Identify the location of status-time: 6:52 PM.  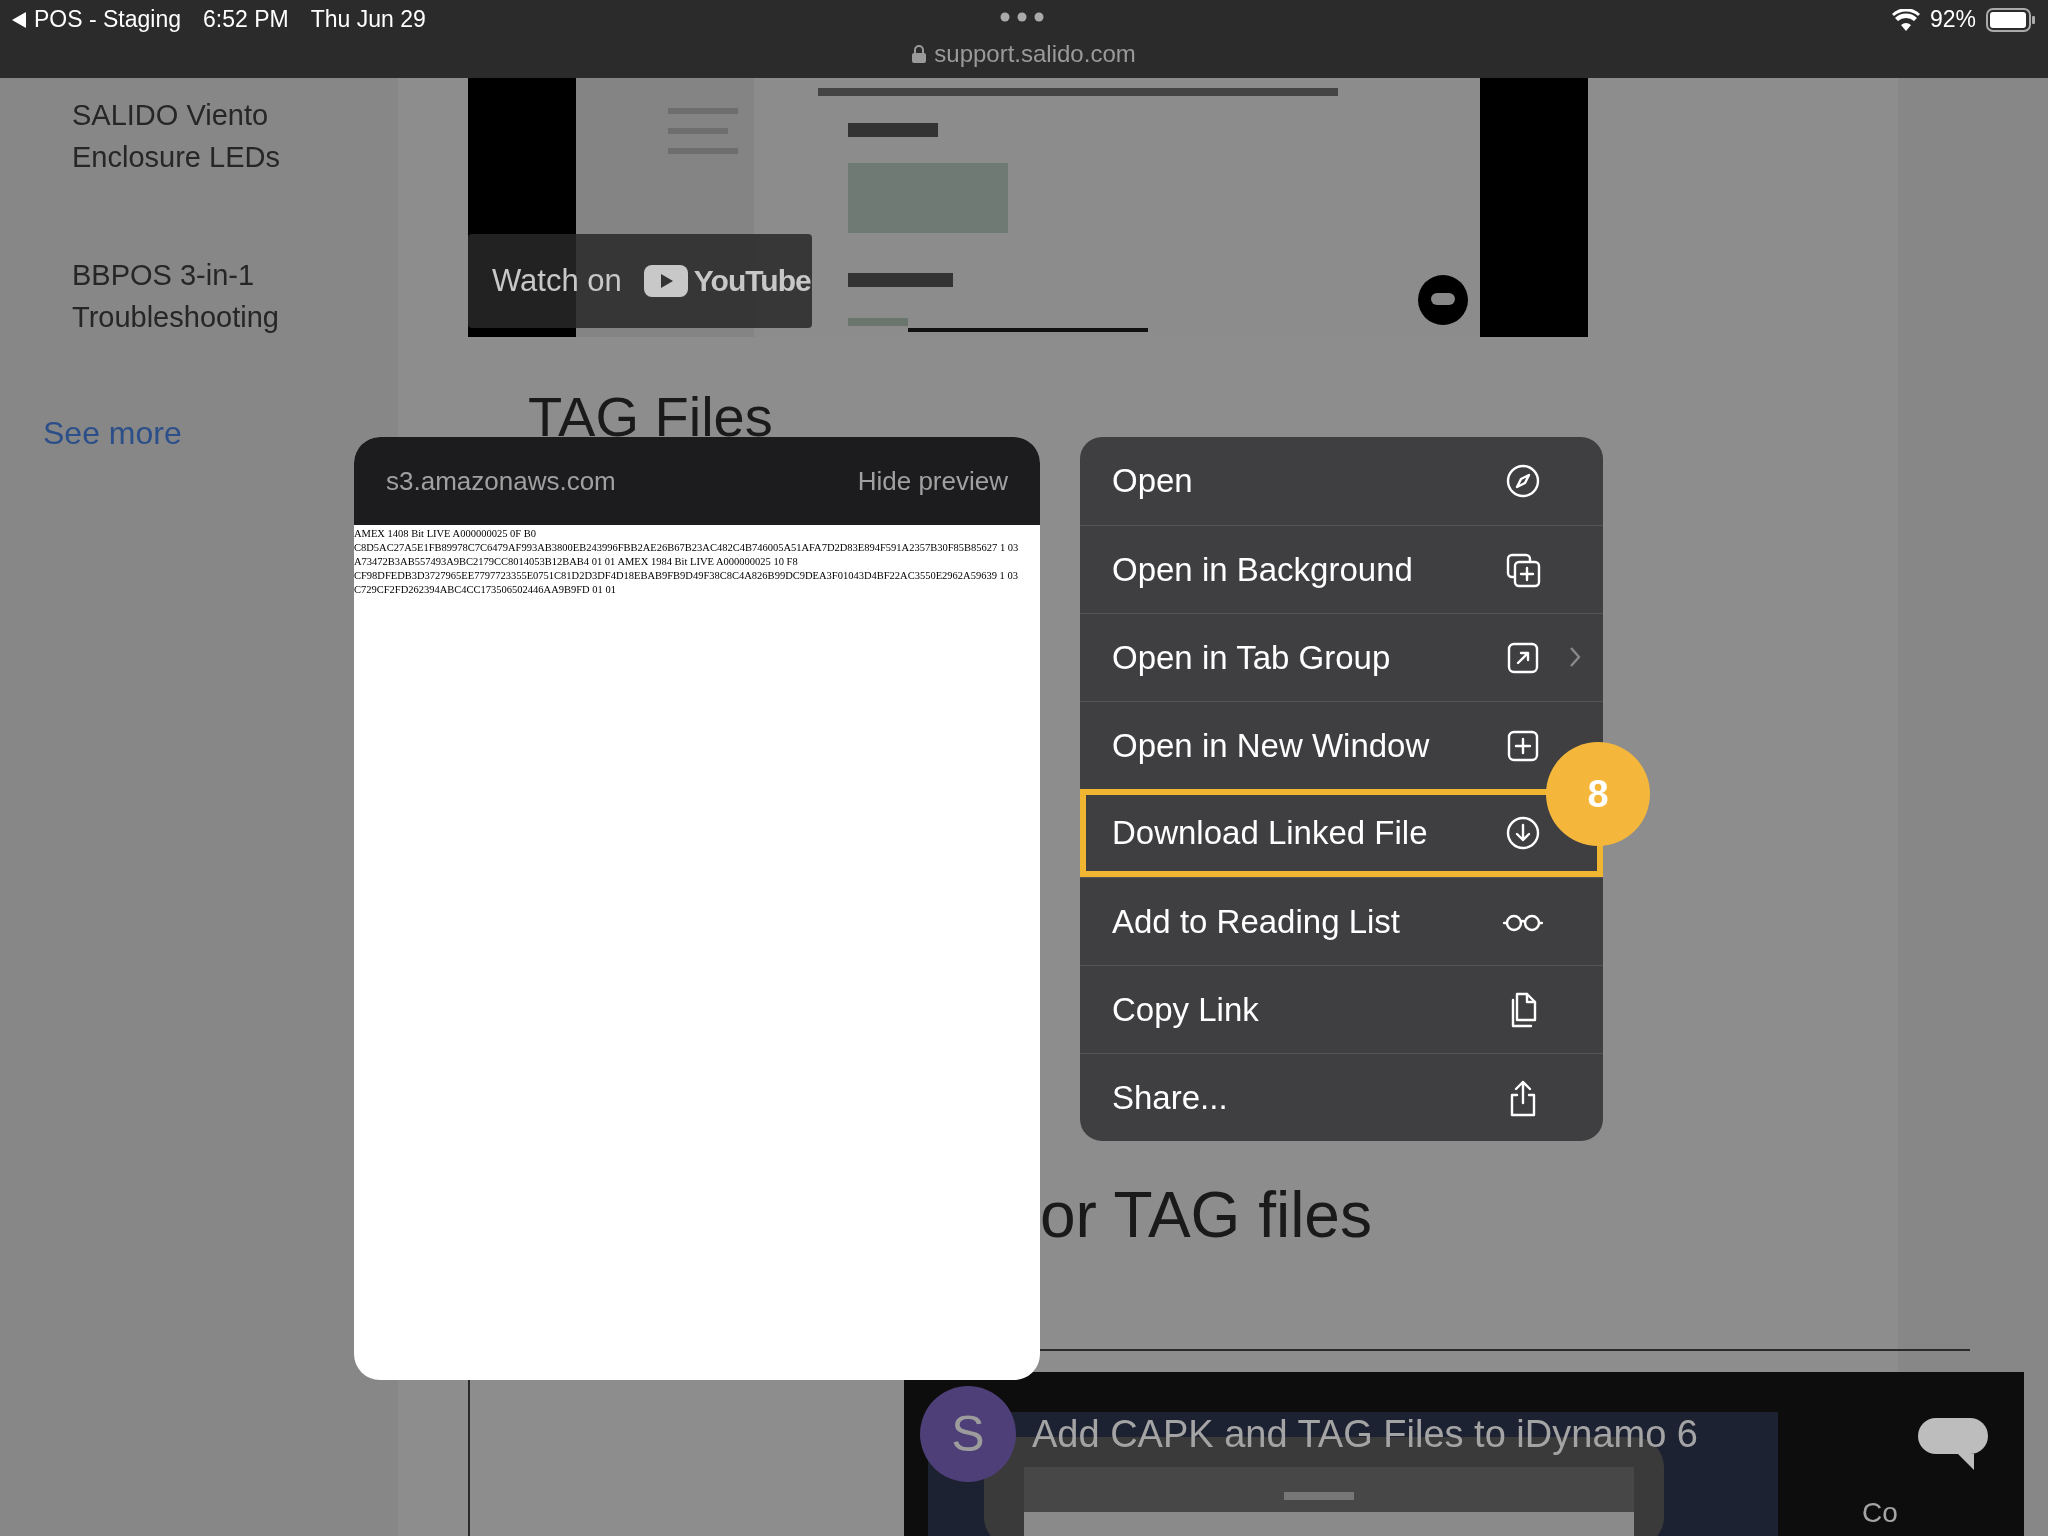
(246, 19).